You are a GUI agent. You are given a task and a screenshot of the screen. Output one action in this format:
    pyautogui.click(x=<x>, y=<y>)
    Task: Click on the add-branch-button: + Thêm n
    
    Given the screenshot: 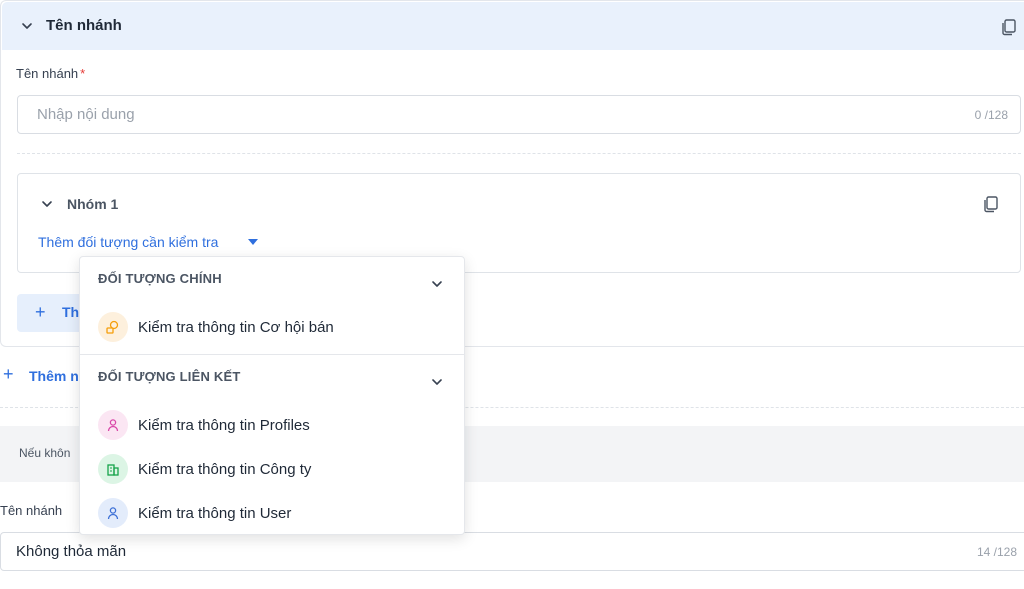 What is the action you would take?
    pyautogui.click(x=45, y=376)
    